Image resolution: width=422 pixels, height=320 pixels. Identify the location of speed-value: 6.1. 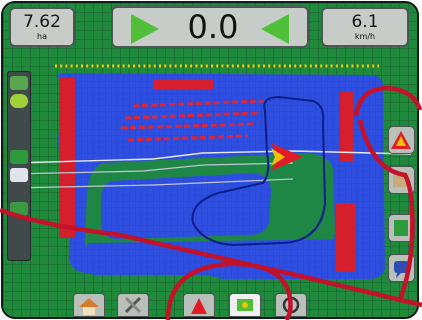
(365, 22).